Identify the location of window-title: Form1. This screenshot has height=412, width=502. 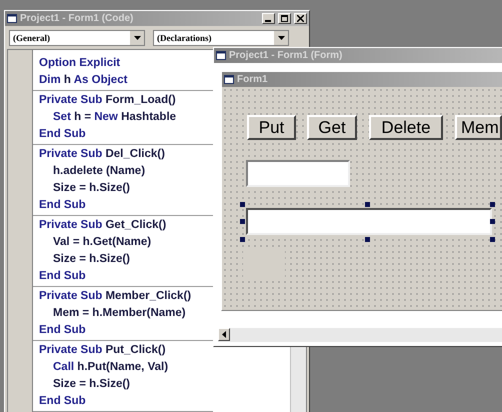
(253, 79).